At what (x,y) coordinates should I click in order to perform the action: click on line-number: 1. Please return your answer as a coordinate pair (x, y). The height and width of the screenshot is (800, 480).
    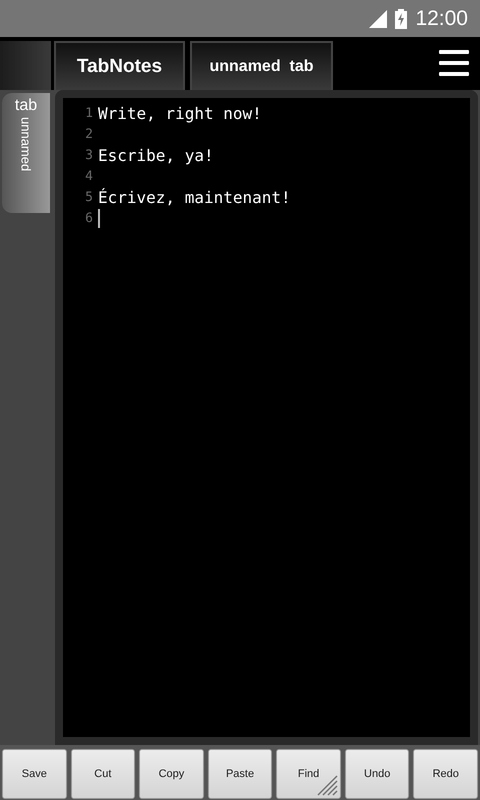
    Looking at the image, I should click on (88, 113).